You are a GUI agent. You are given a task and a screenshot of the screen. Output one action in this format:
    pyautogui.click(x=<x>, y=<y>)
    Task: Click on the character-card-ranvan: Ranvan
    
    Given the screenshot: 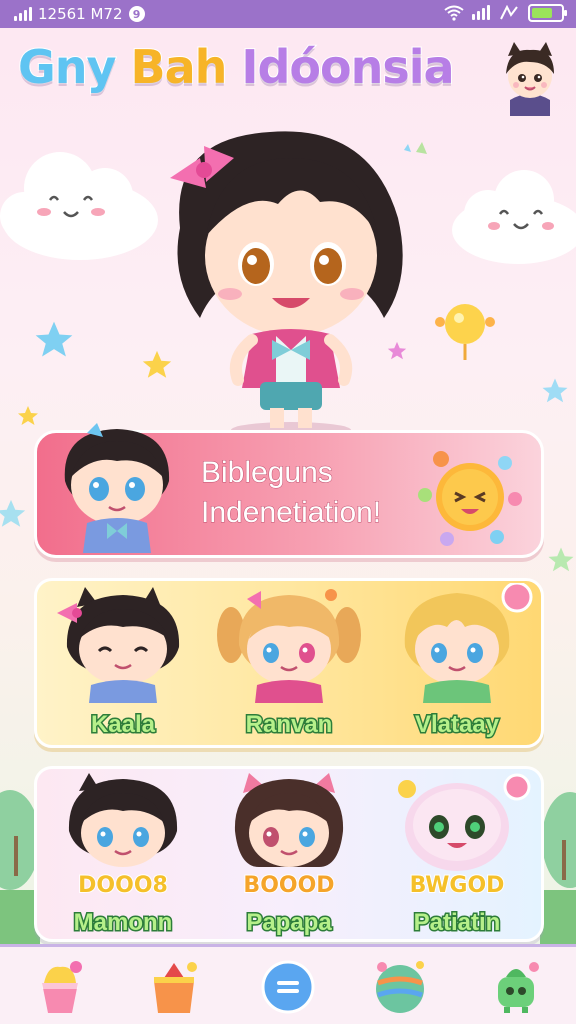 What is the action you would take?
    pyautogui.click(x=289, y=663)
    